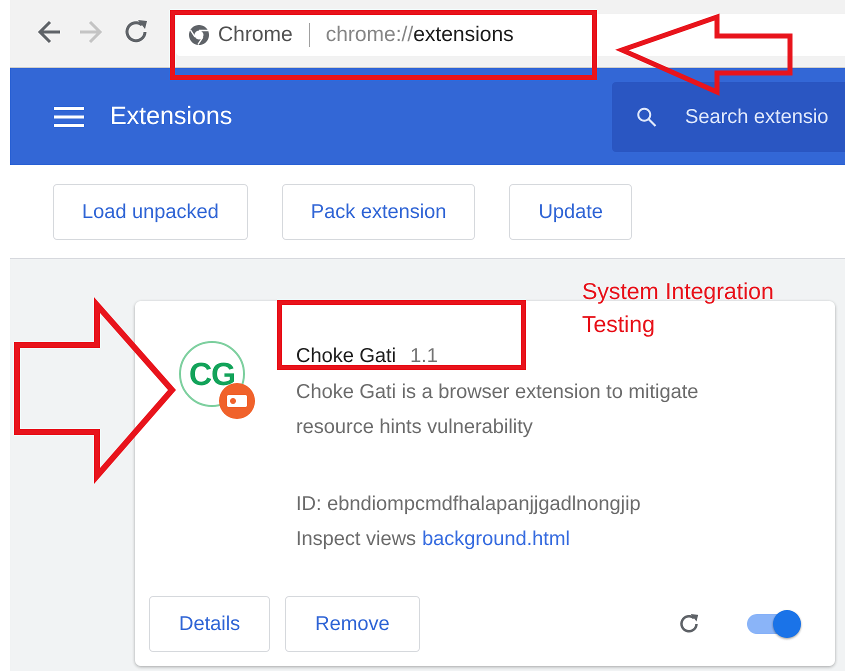  I want to click on page-title: Extensions, so click(171, 116).